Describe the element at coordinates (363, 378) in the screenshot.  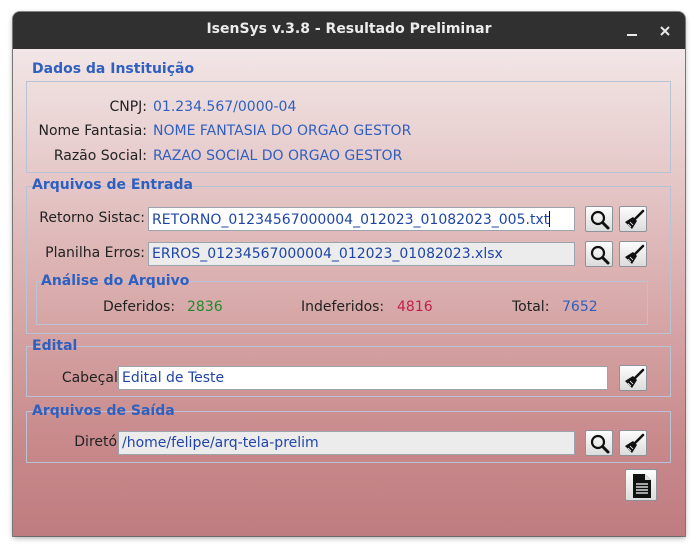
I see `cabecalho-field: Edital de Teste` at that location.